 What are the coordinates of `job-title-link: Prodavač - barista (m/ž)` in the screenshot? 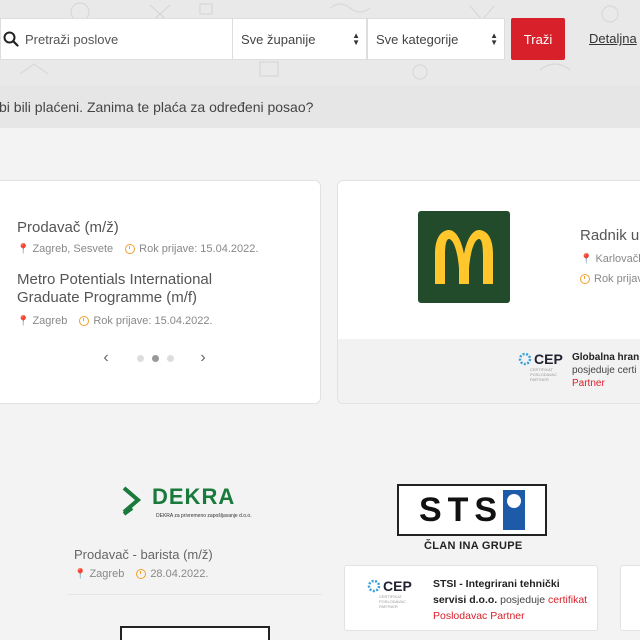 It's located at (143, 554).